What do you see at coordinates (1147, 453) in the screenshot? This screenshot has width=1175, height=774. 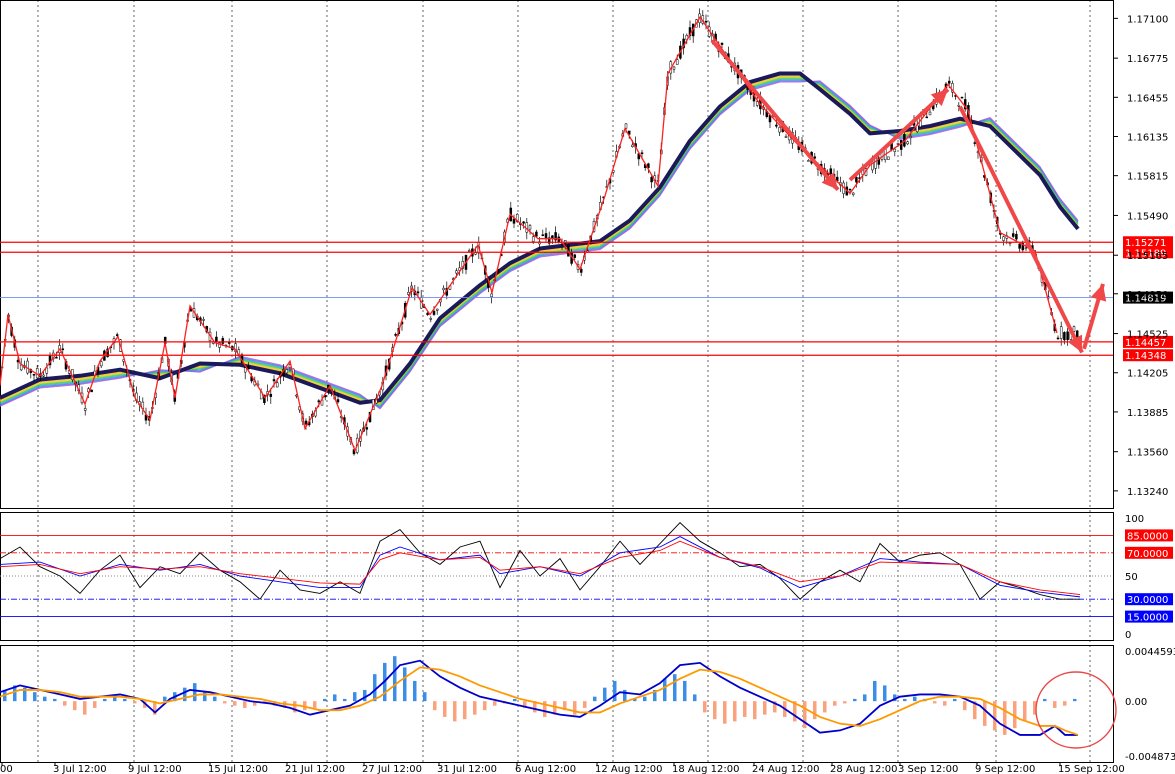 I see `price-tick-label: 1.13560` at bounding box center [1147, 453].